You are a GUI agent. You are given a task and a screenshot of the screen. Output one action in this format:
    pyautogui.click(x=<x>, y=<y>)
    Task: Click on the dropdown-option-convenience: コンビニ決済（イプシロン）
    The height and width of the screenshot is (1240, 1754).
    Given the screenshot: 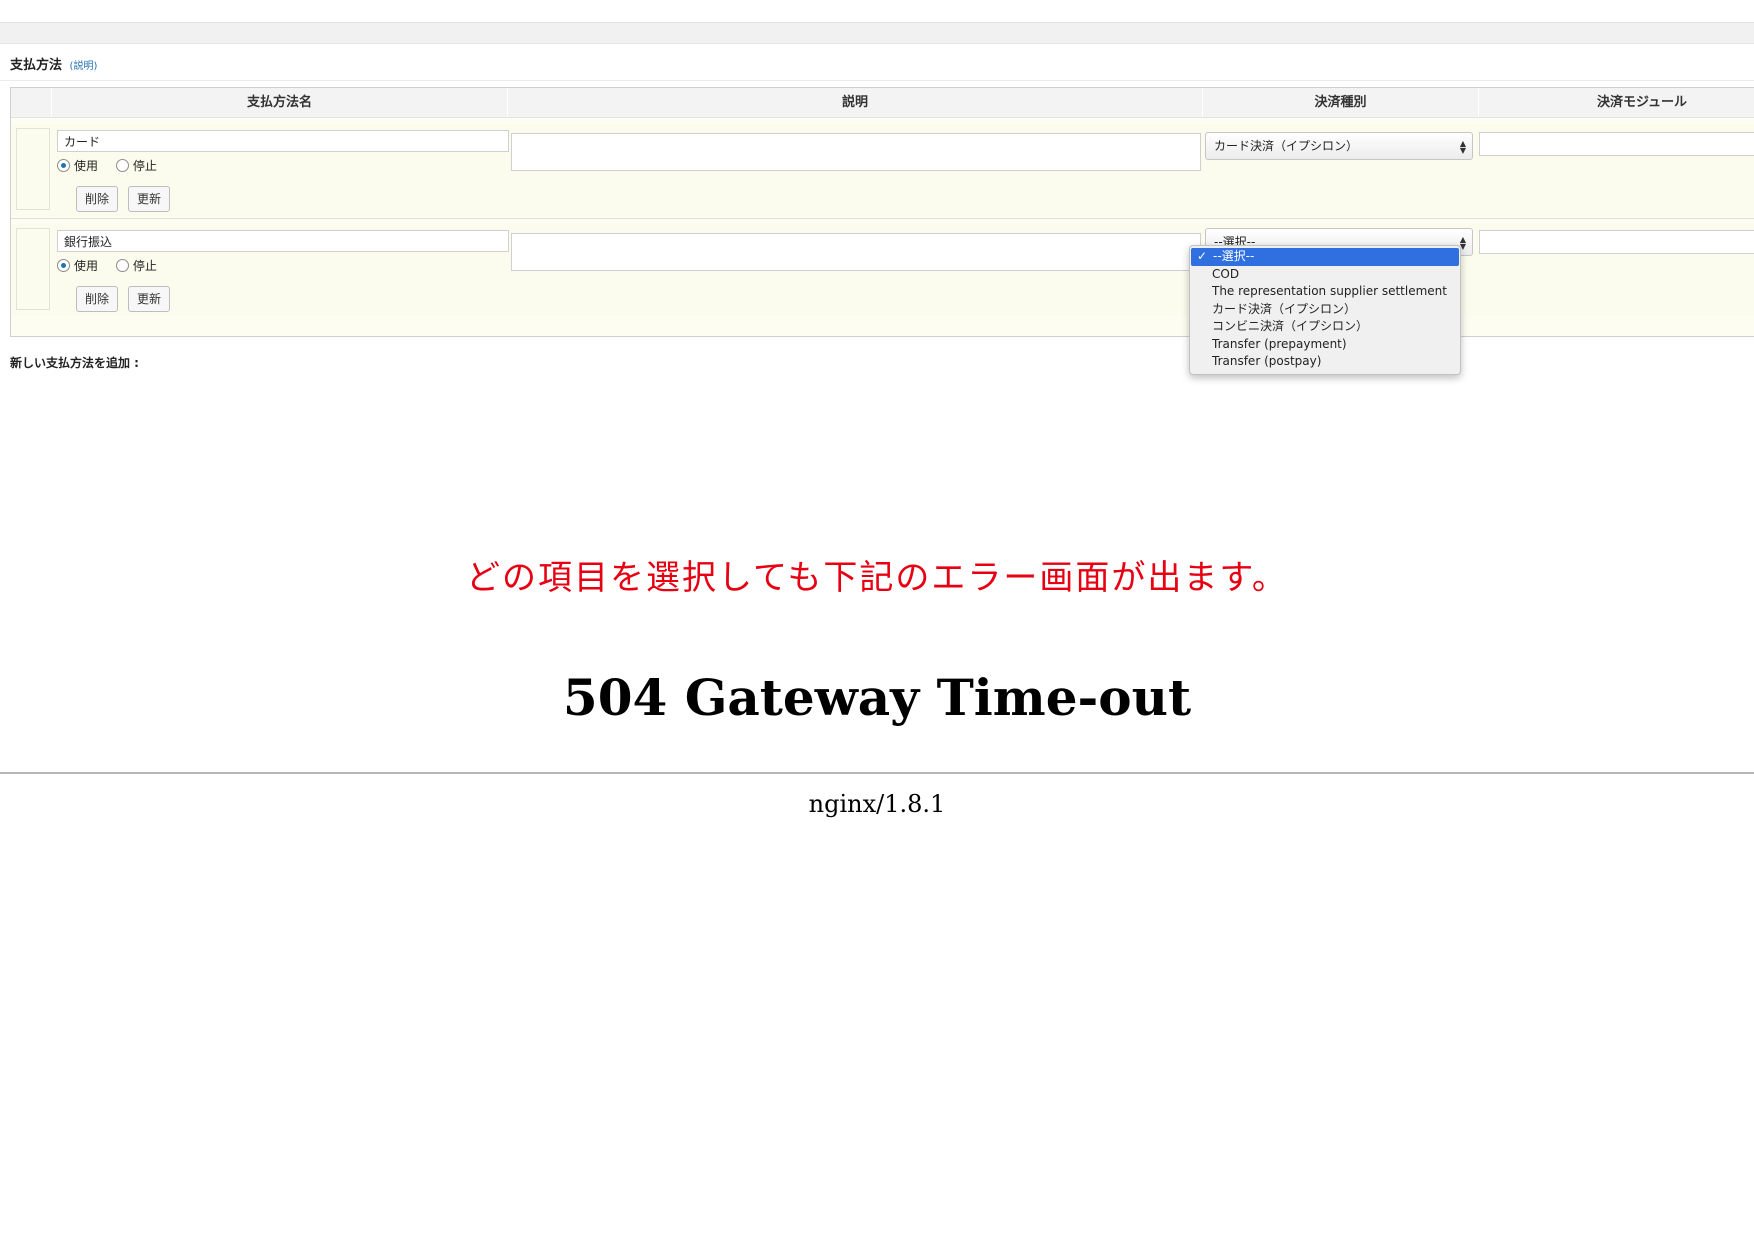 What is the action you would take?
    pyautogui.click(x=1325, y=327)
    